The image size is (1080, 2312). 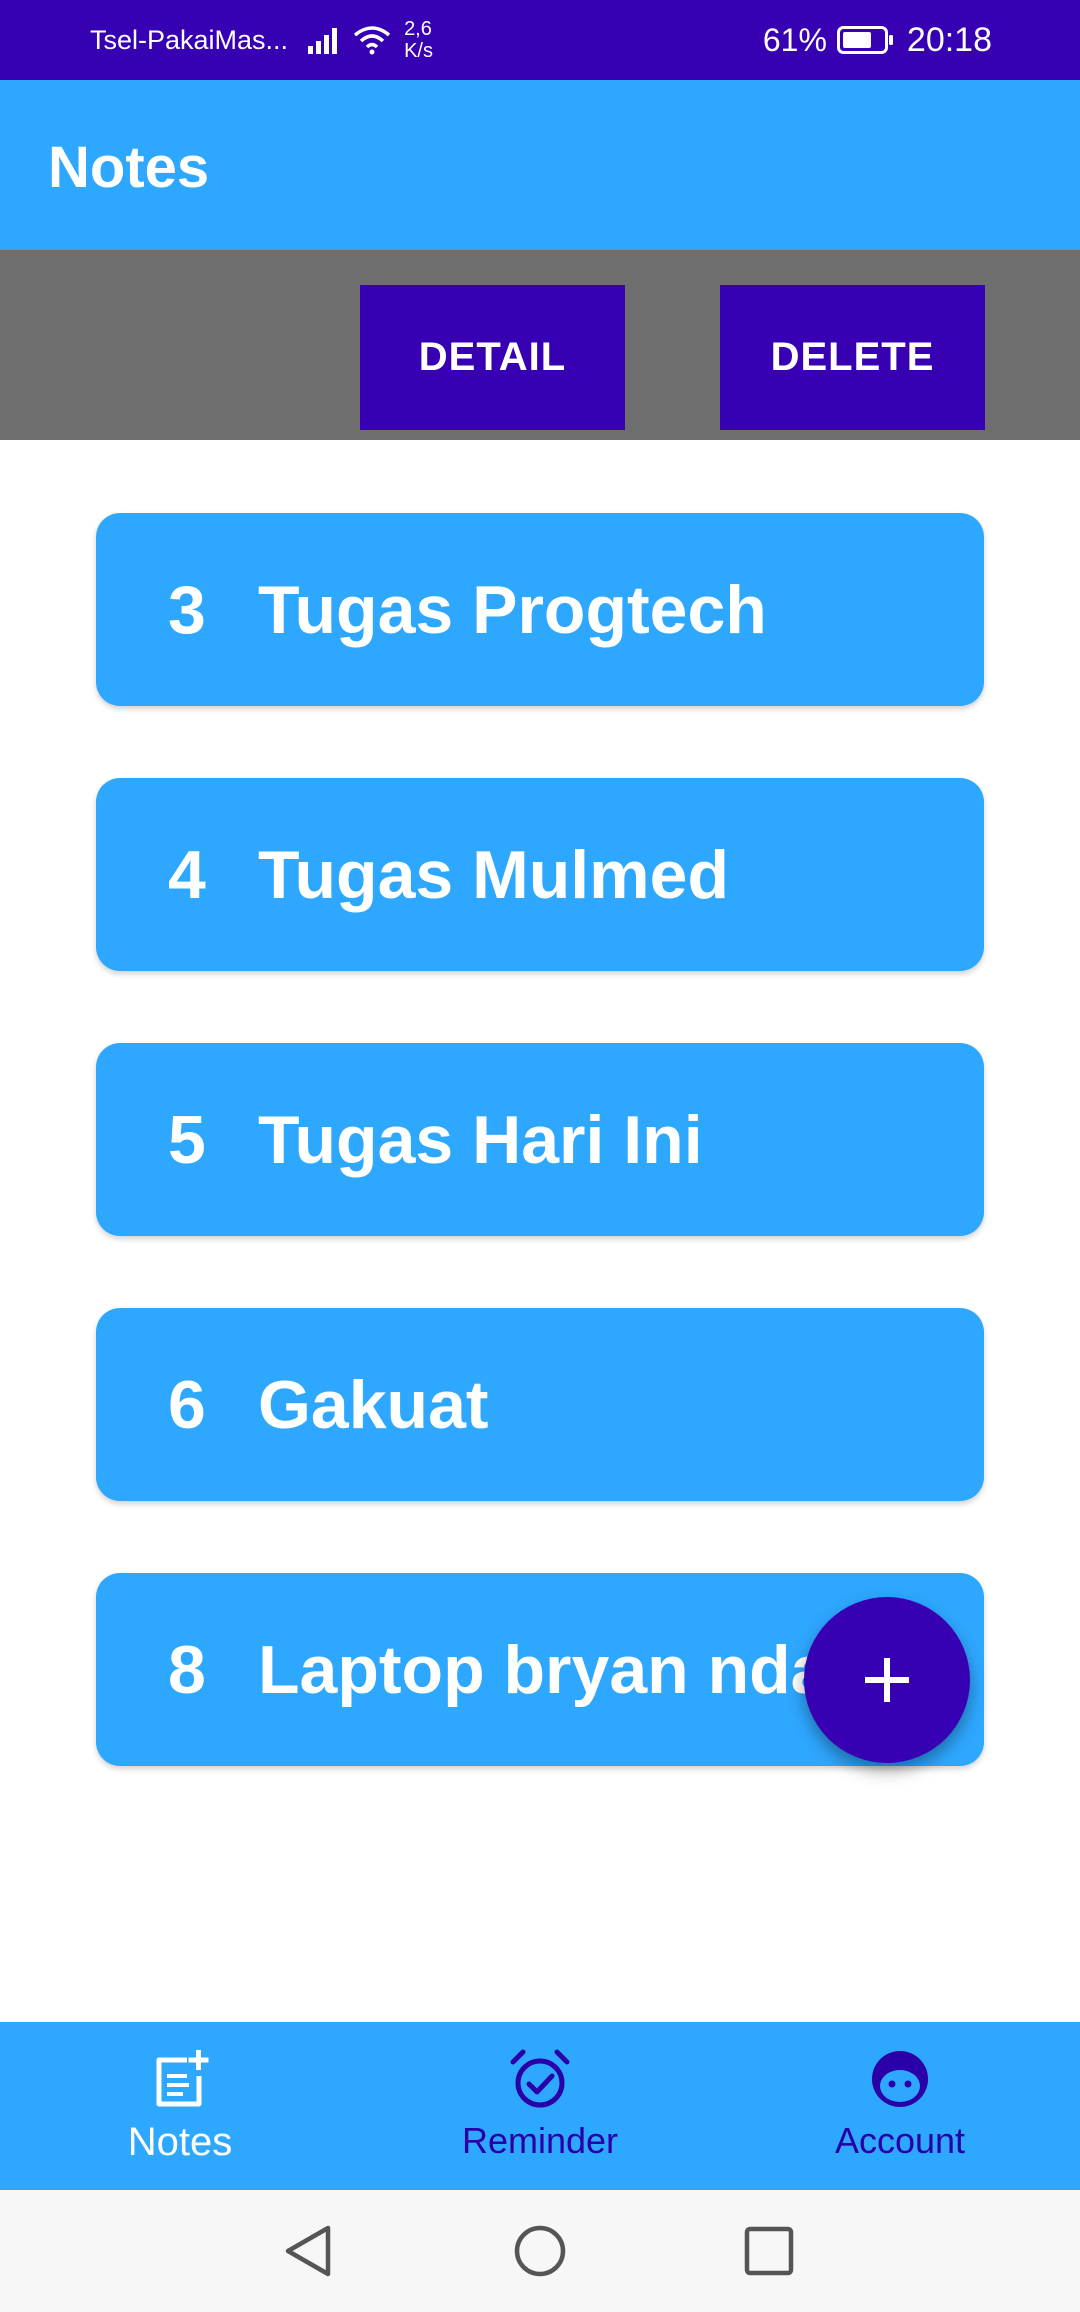 What do you see at coordinates (182, 2078) in the screenshot?
I see `note-add-icon` at bounding box center [182, 2078].